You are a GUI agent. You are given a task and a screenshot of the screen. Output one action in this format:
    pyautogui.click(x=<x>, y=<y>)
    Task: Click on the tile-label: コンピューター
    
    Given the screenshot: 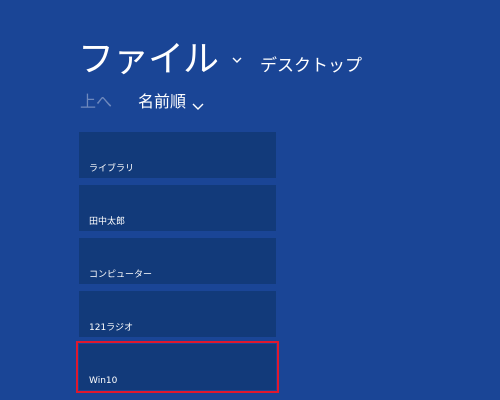 What is the action you would take?
    pyautogui.click(x=121, y=275)
    